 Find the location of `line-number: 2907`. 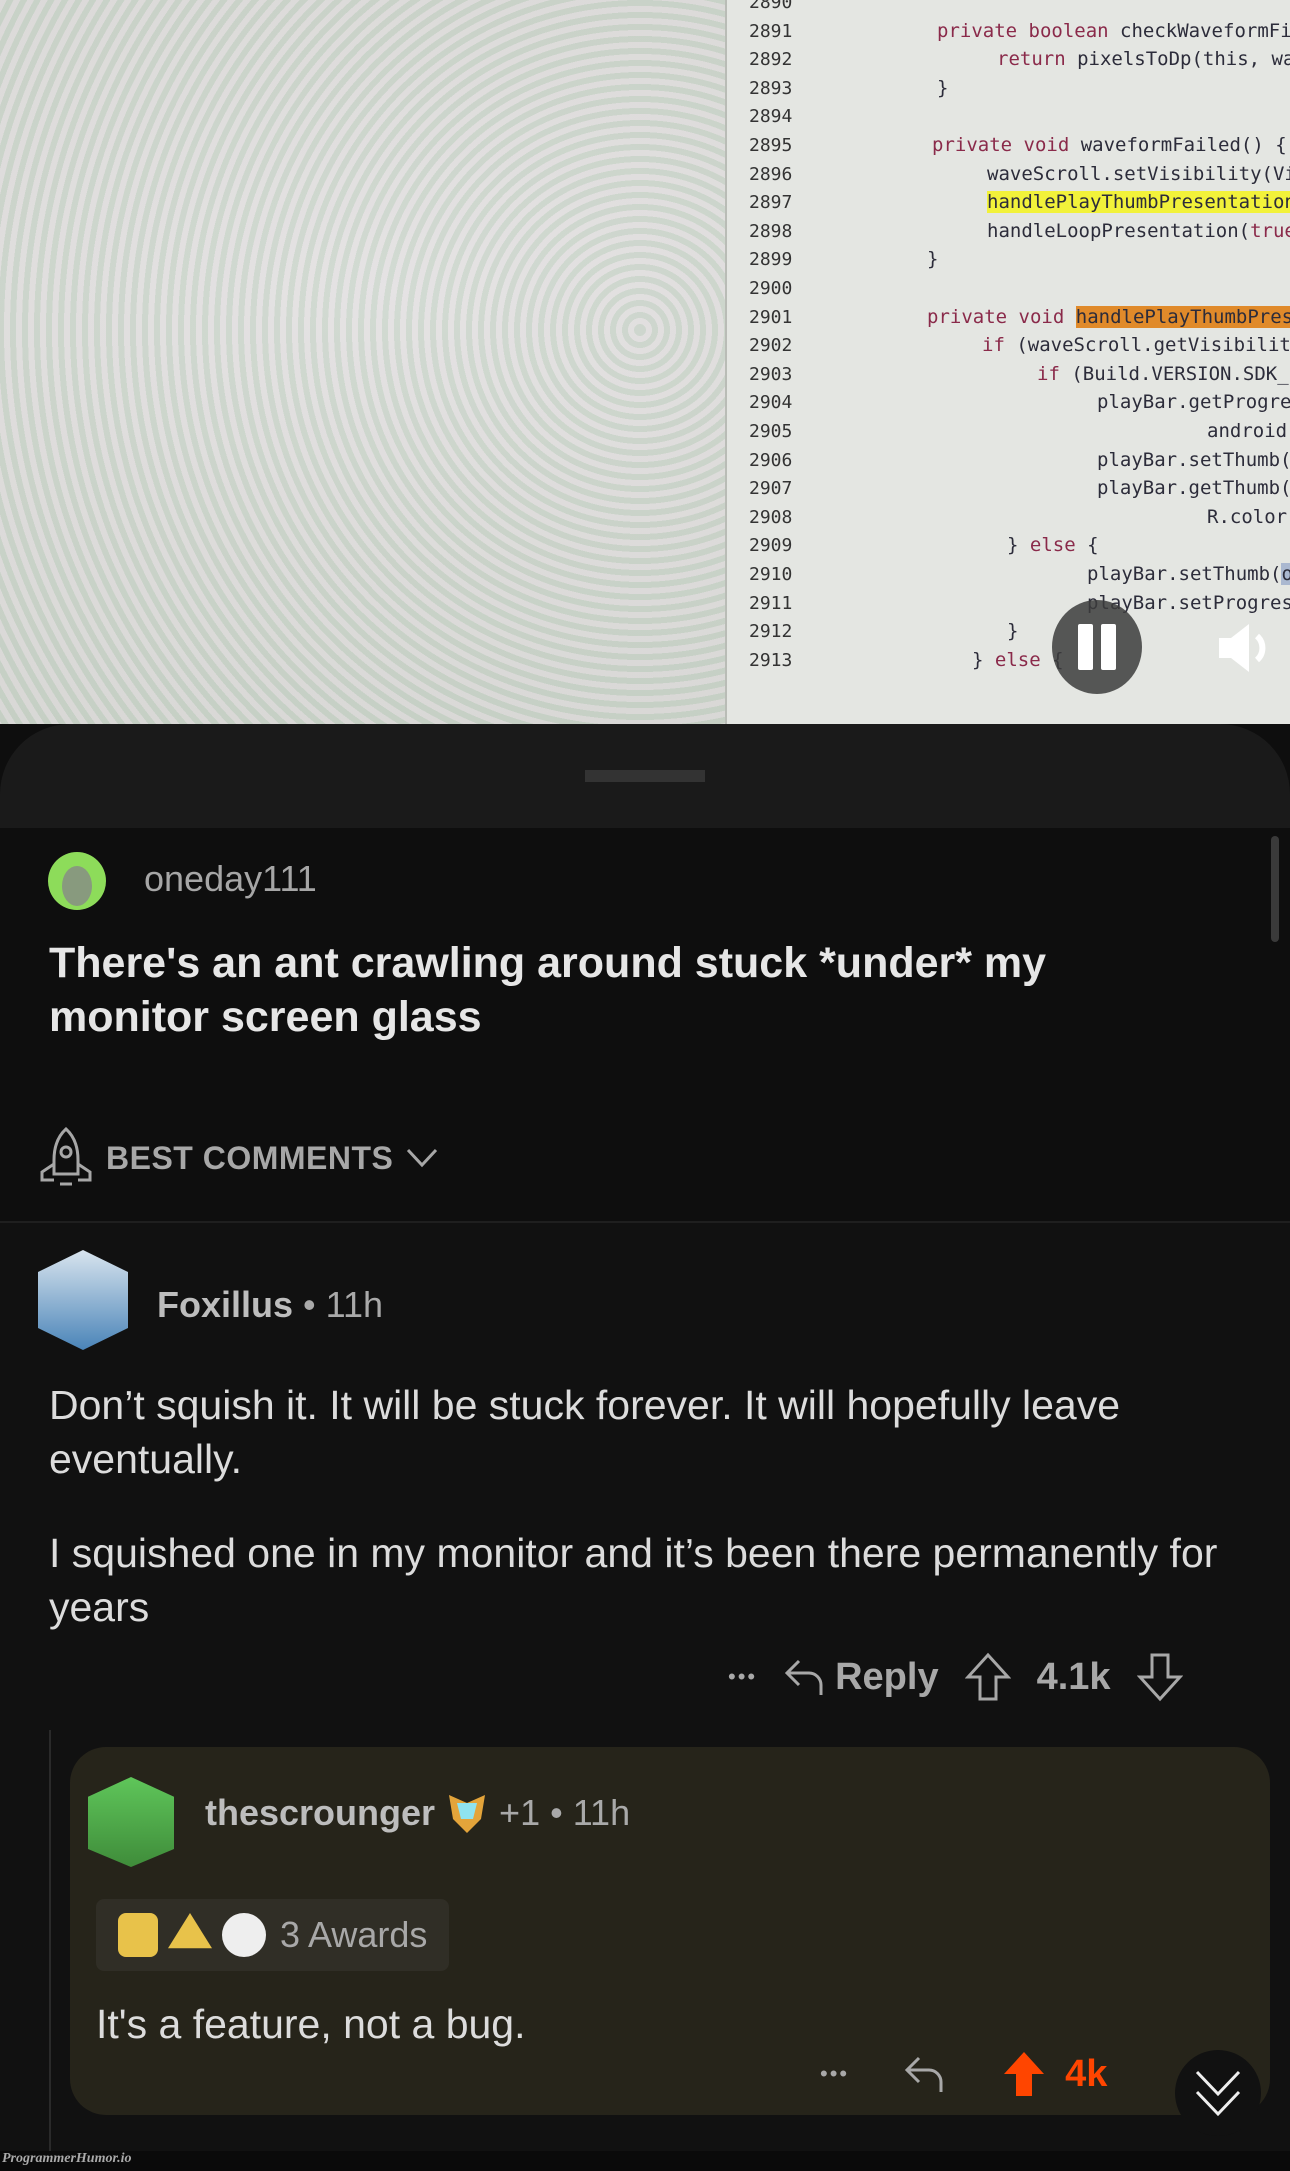

line-number: 2907 is located at coordinates (771, 489).